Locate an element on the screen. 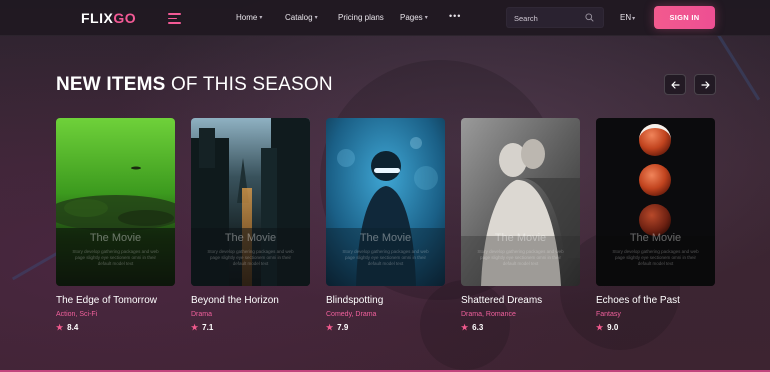 The height and width of the screenshot is (372, 770). menu-toggle-icon is located at coordinates (175, 18).